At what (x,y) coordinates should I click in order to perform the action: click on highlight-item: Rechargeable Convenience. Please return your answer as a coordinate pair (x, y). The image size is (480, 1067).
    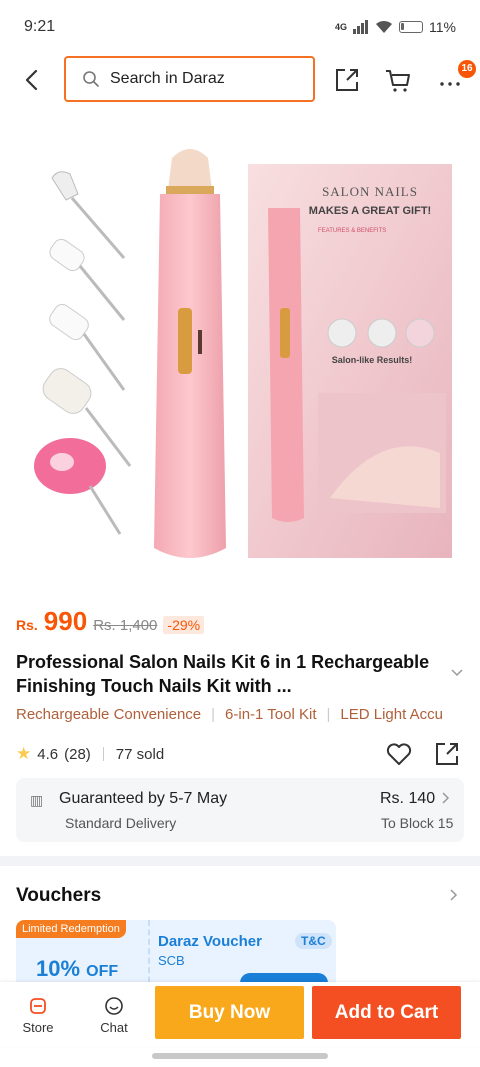
    Looking at the image, I should click on (108, 714).